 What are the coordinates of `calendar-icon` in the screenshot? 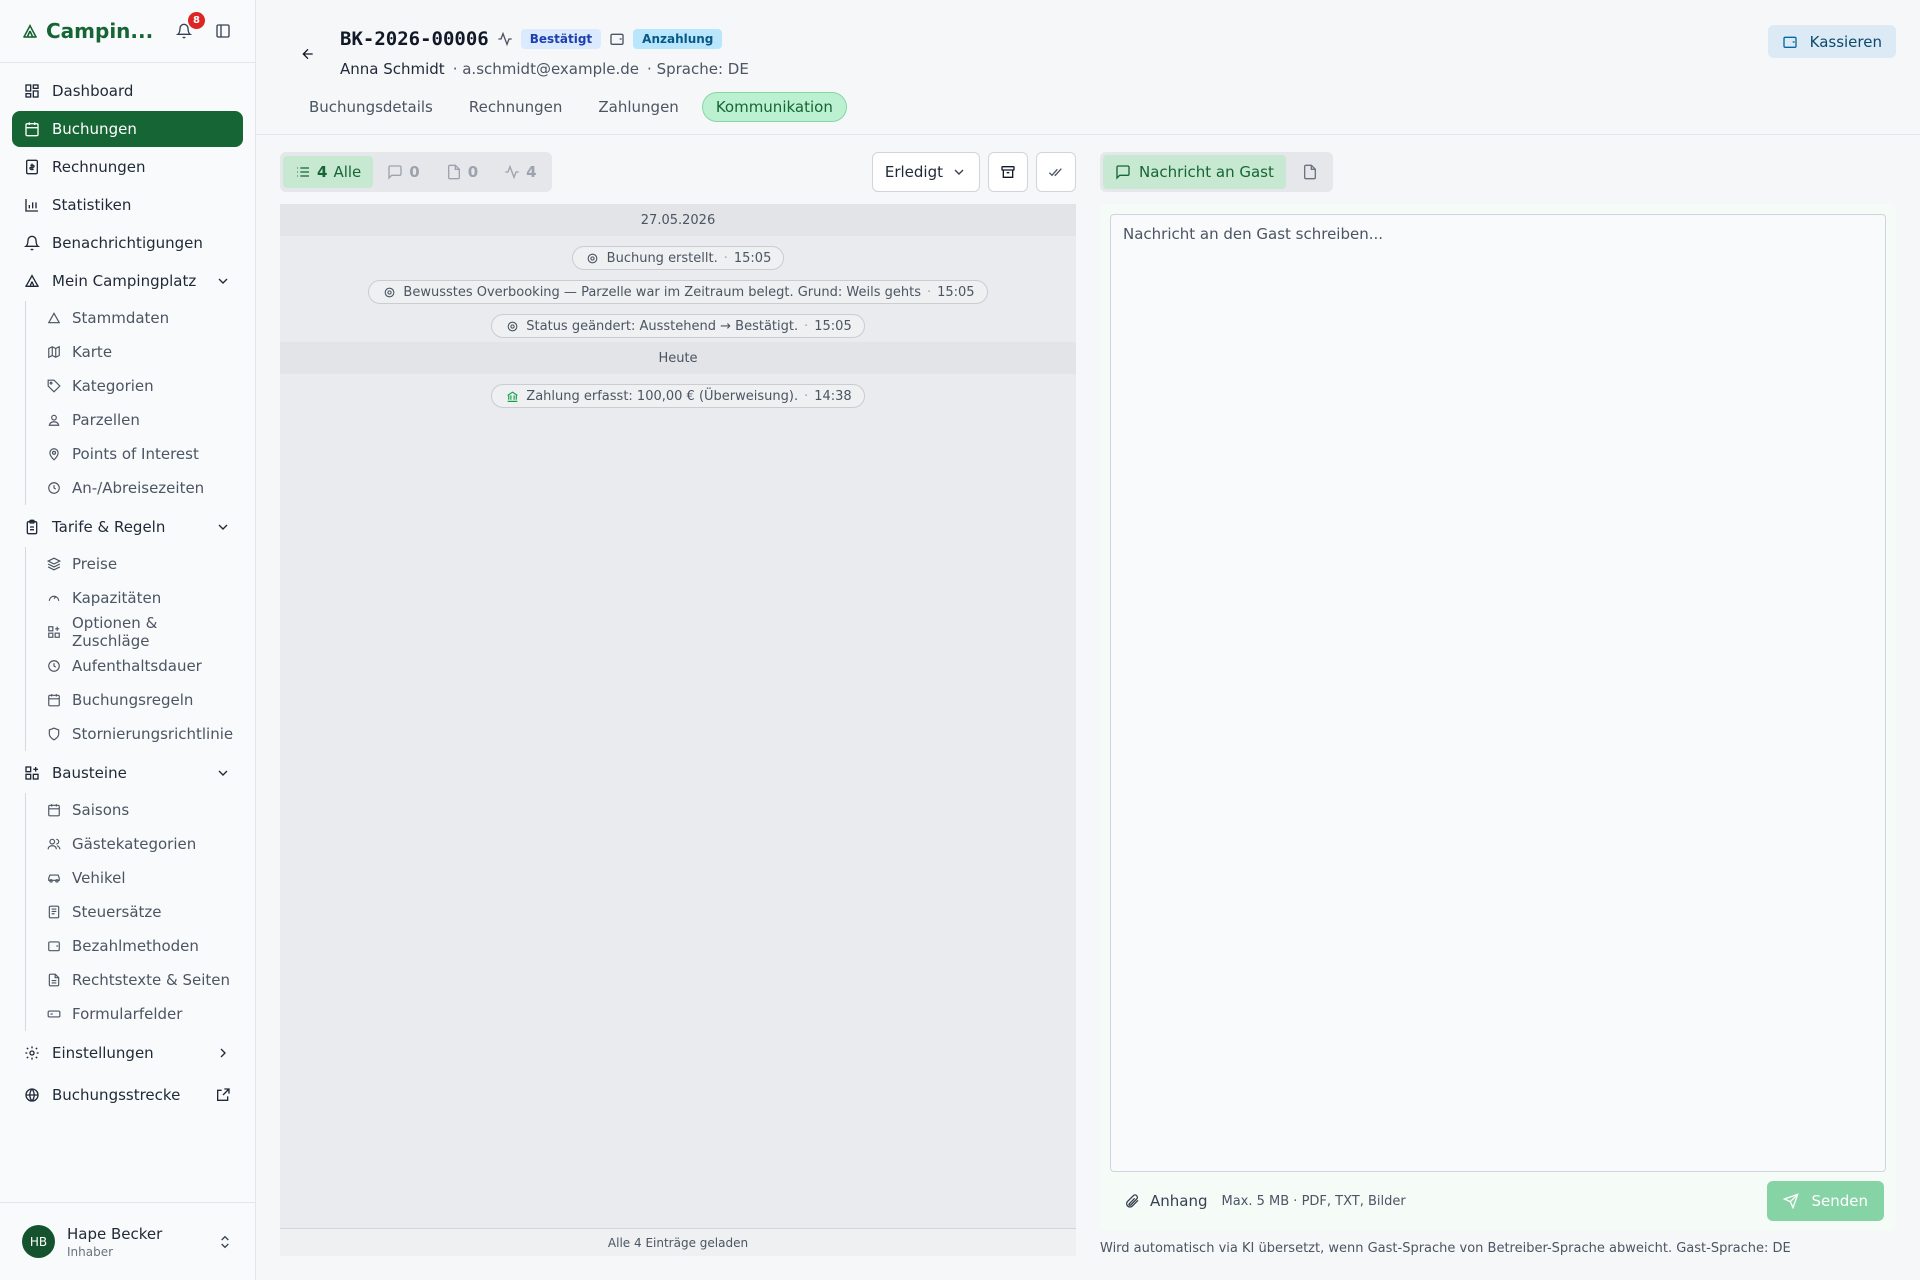 It's located at (54, 810).